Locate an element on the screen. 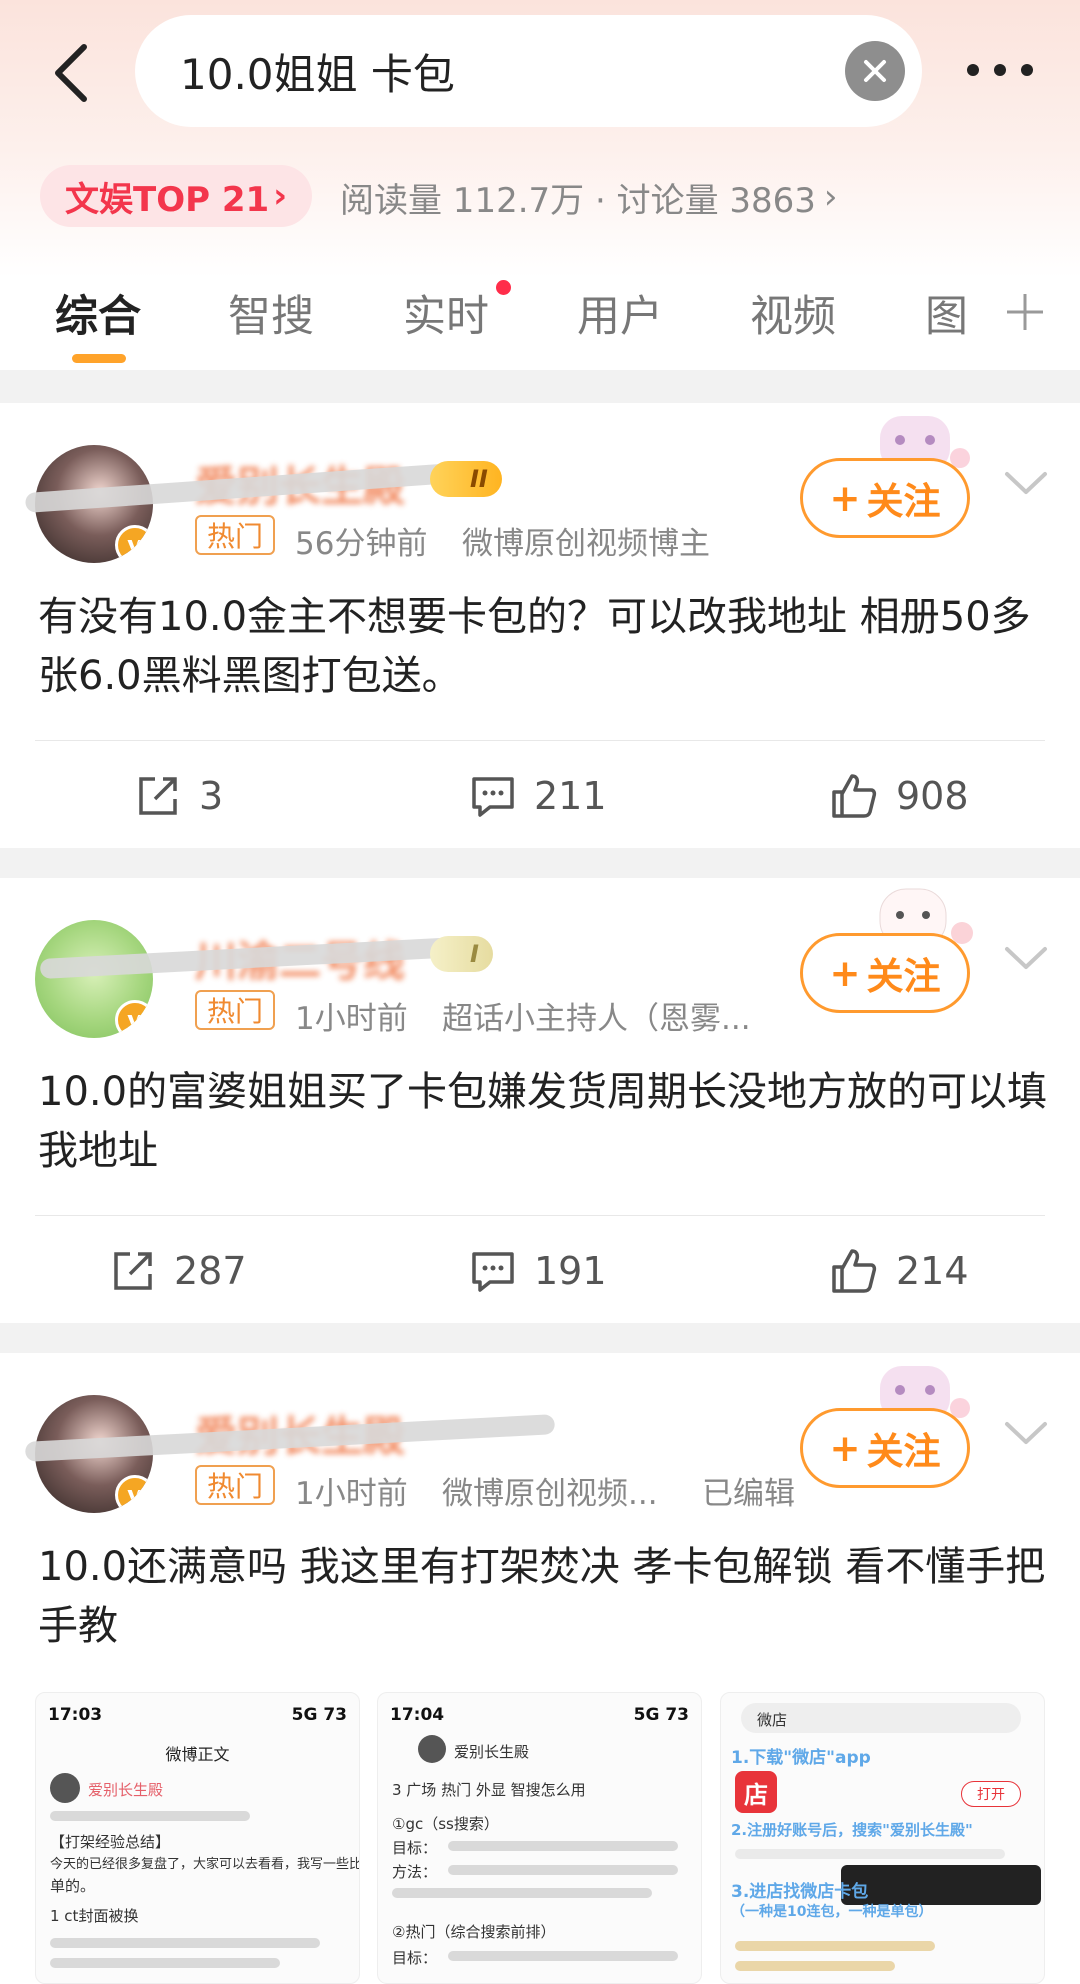 The image size is (1080, 1984). post-time: 56分钟前 is located at coordinates (361, 544).